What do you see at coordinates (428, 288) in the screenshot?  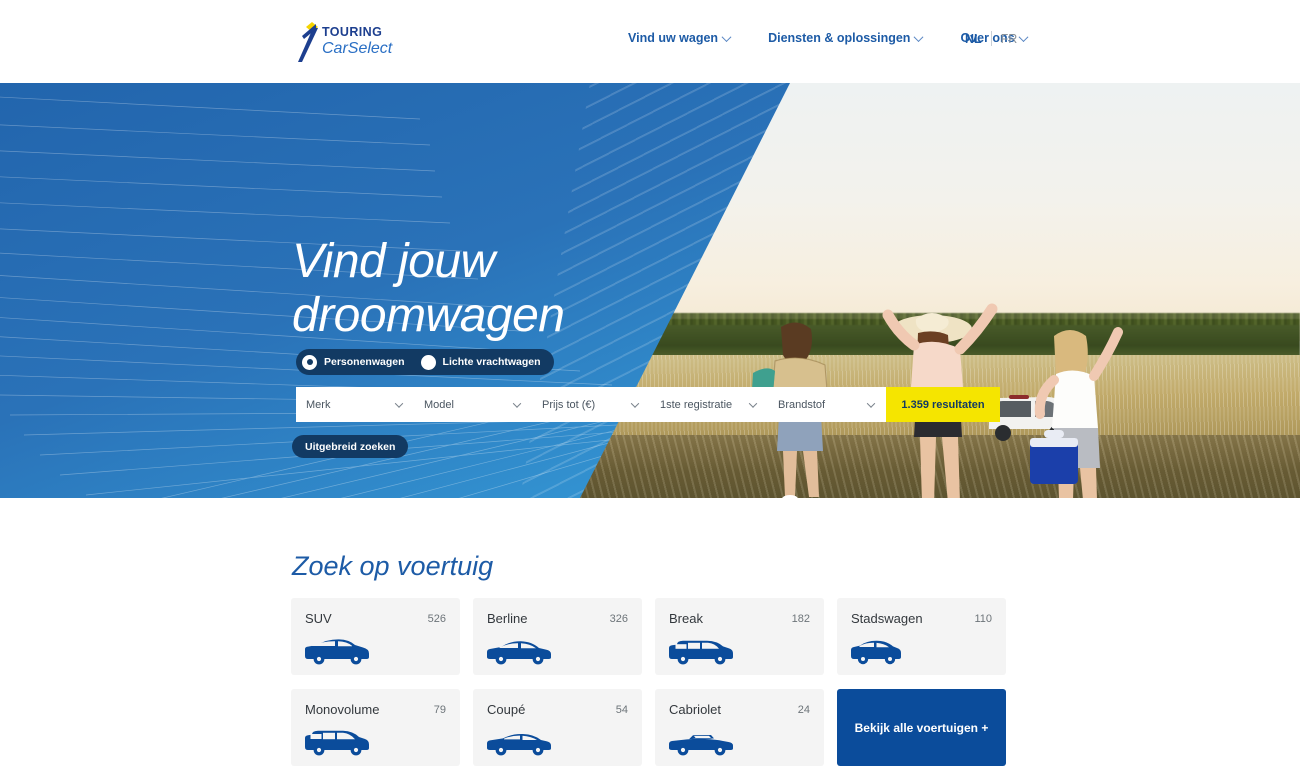 I see `hero-title: Vind jouw droomwagen` at bounding box center [428, 288].